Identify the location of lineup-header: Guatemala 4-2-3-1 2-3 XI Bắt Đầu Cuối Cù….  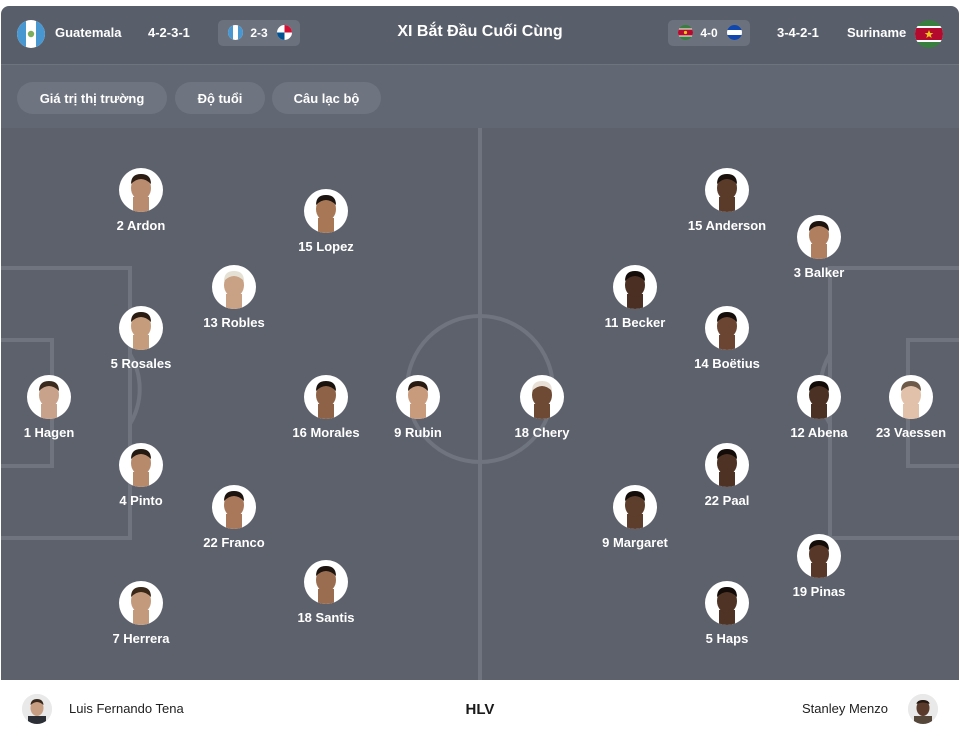
(480, 35).